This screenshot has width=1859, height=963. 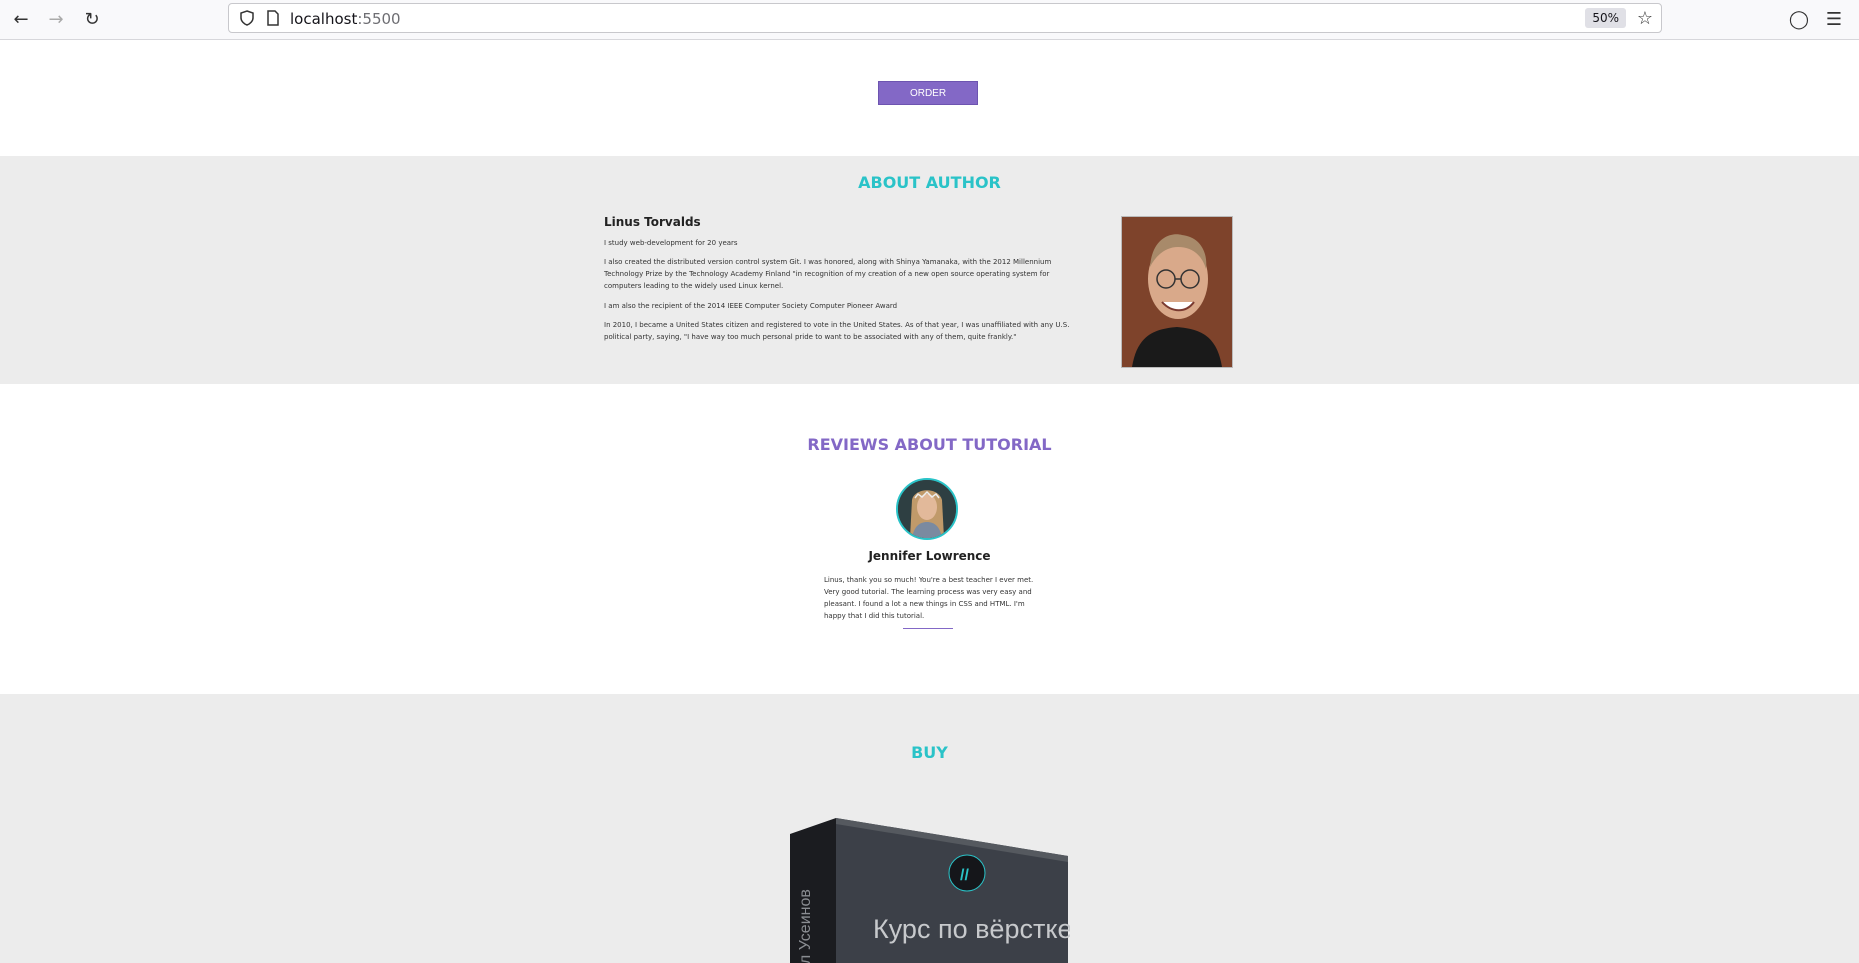 I want to click on reviewer-avatar, so click(x=927, y=509).